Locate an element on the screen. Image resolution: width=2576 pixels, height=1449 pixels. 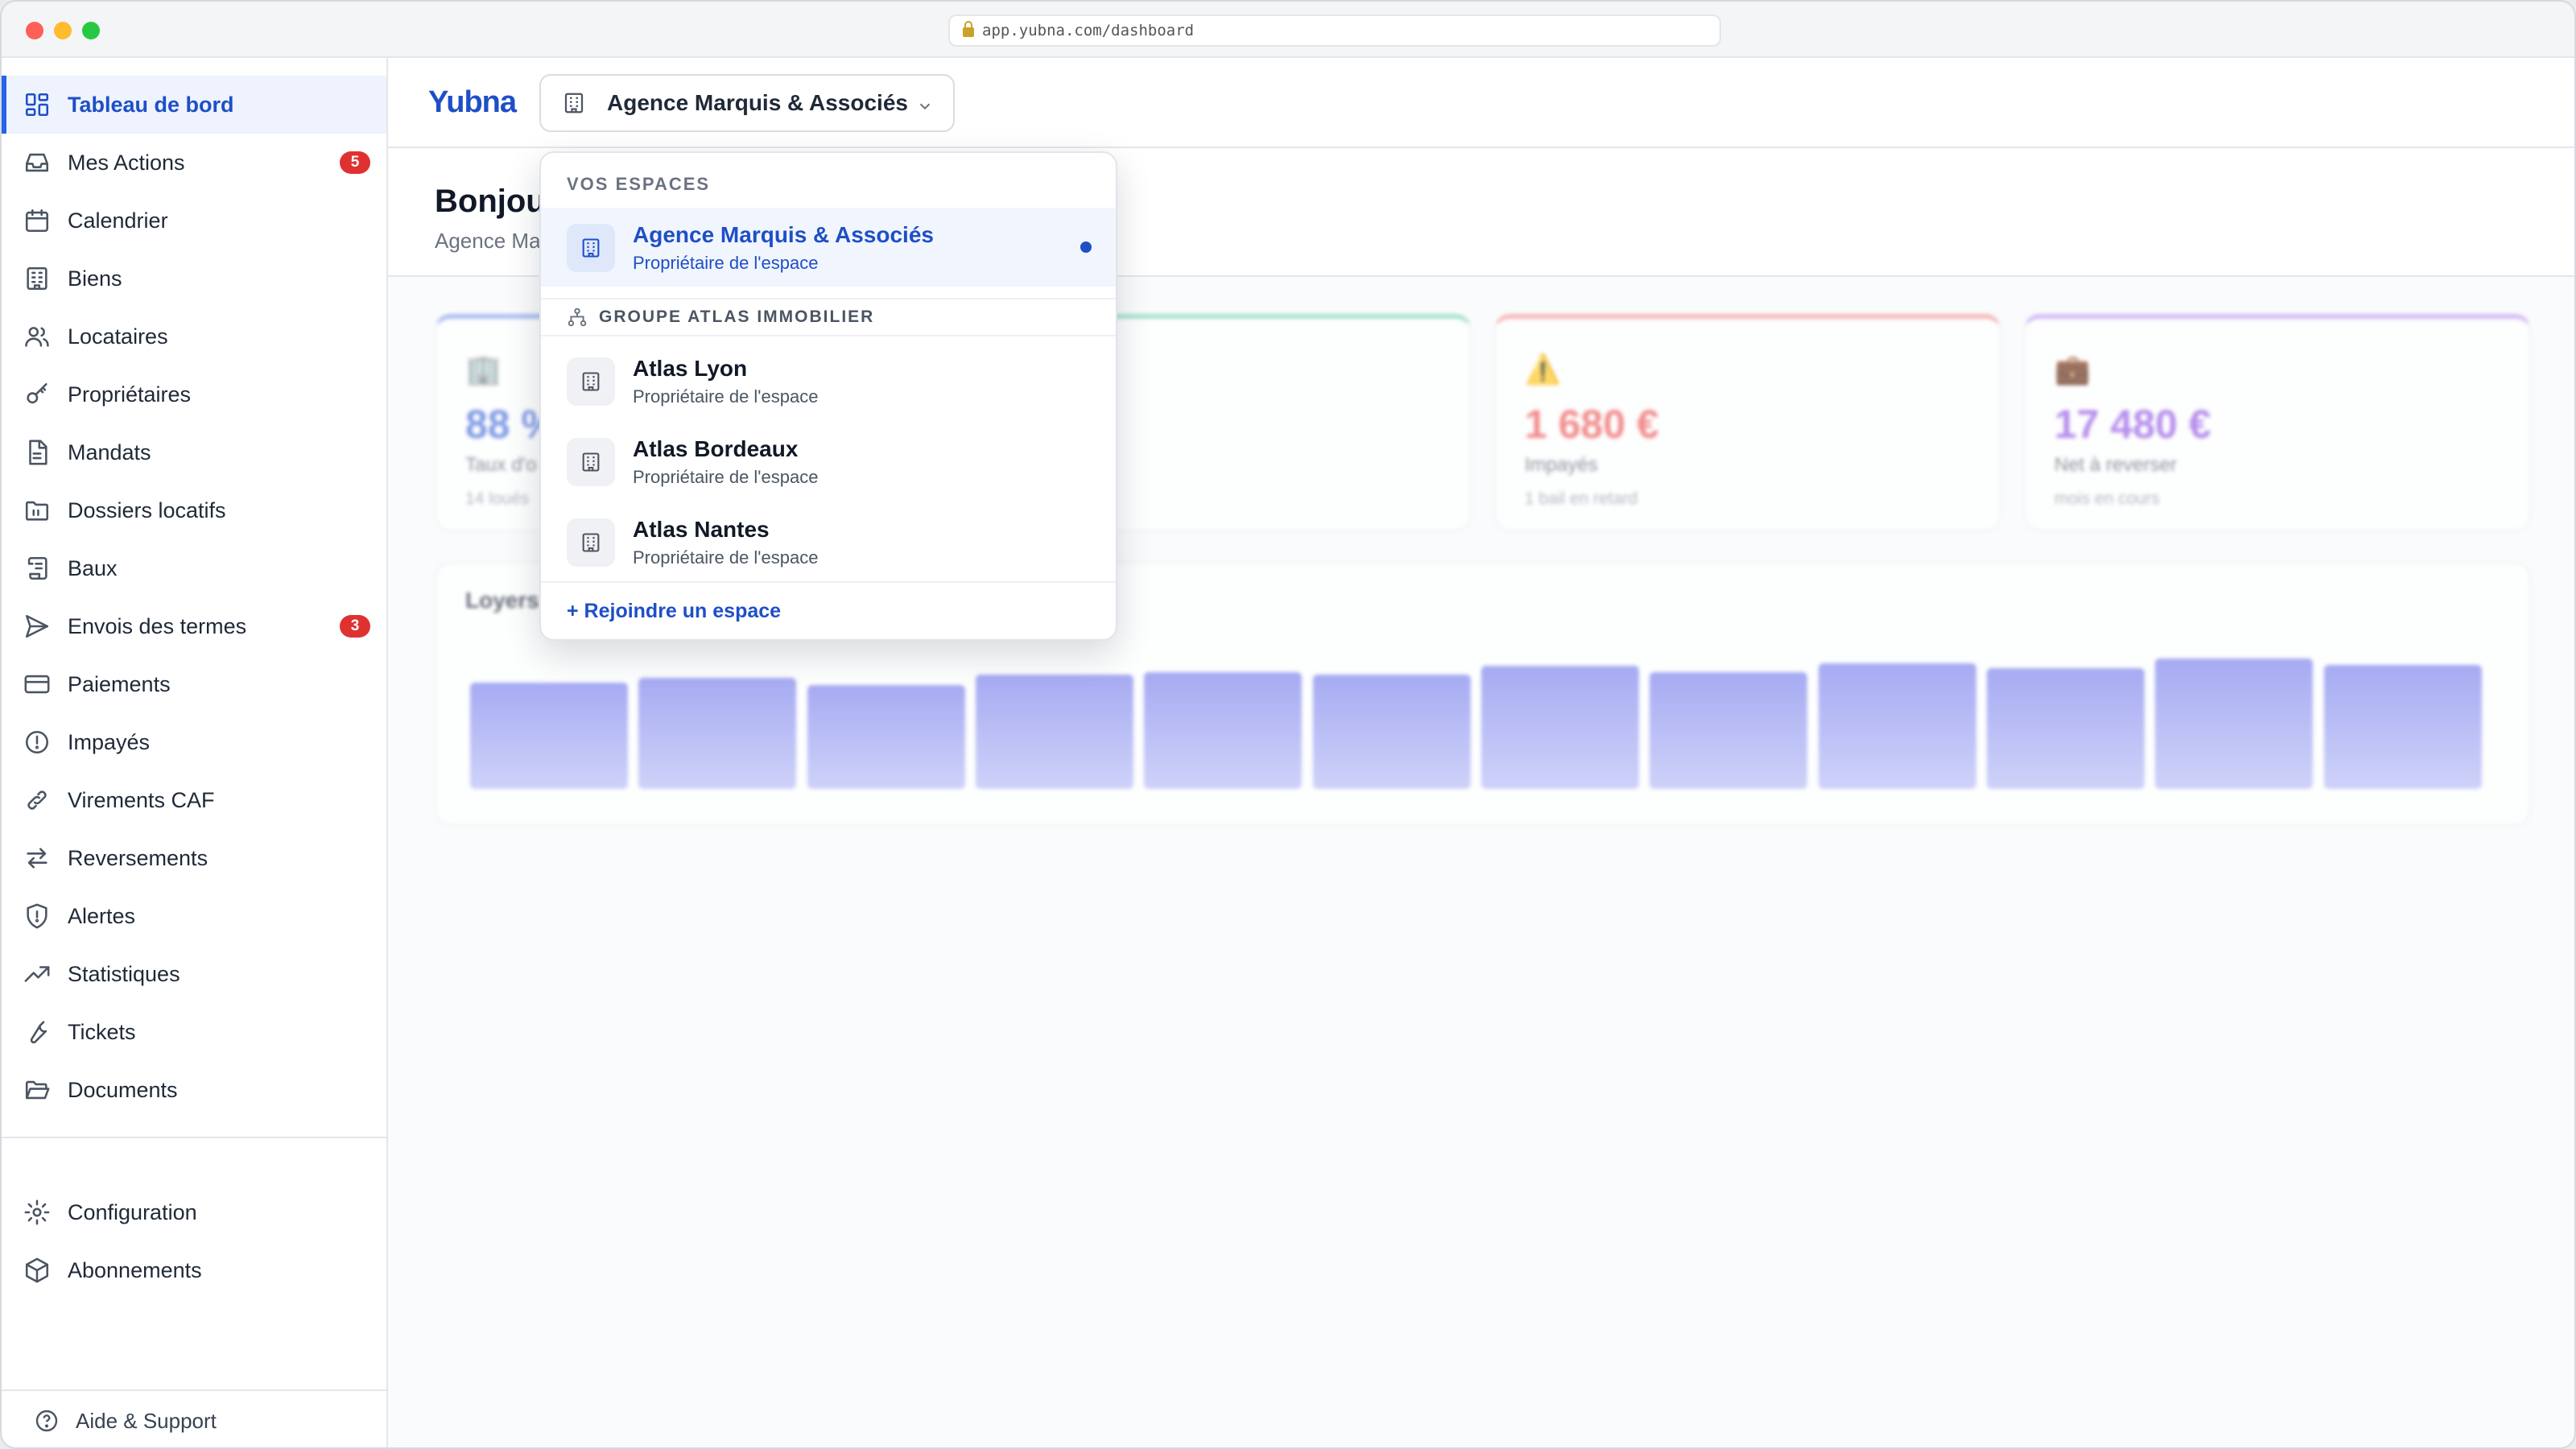
space-name: Atlas Lyon is located at coordinates (690, 368).